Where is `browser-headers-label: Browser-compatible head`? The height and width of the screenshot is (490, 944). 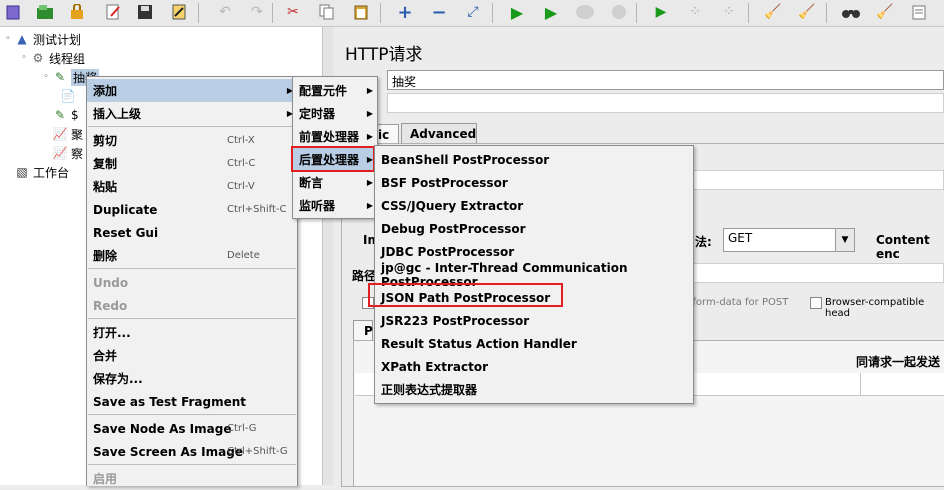 browser-headers-label: Browser-compatible head is located at coordinates (875, 308).